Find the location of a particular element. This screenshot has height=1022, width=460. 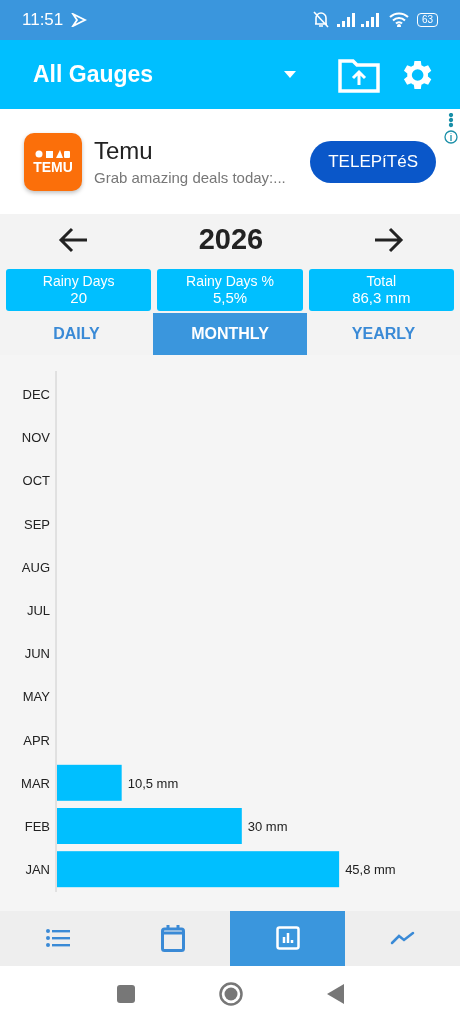

rain-bar is located at coordinates (89, 782).